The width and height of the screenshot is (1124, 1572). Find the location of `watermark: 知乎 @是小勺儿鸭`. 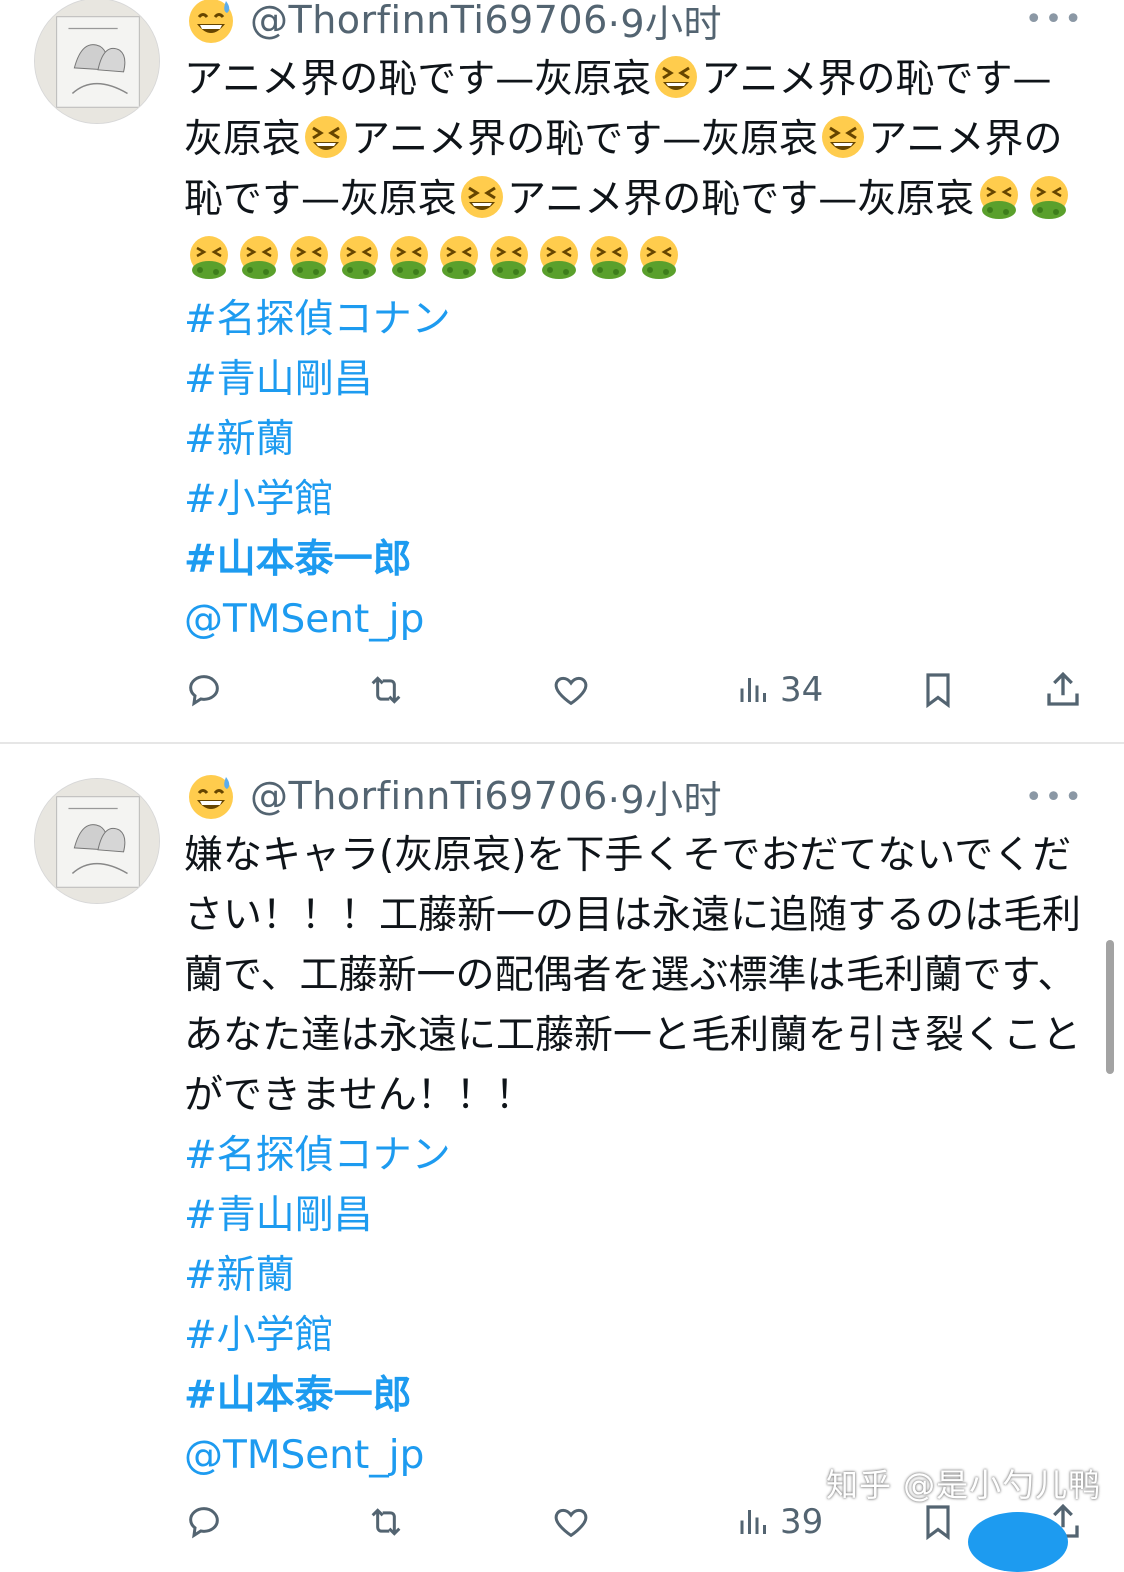

watermark: 知乎 @是小勺儿鸭 is located at coordinates (964, 1485).